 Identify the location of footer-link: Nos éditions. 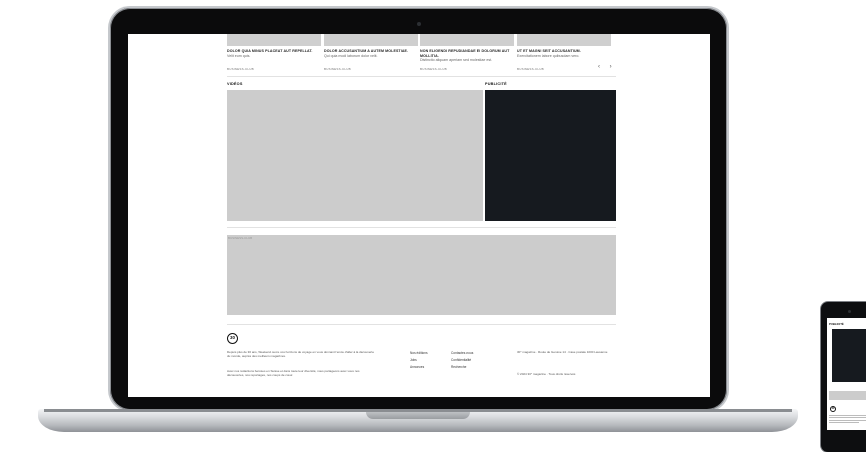
(419, 353).